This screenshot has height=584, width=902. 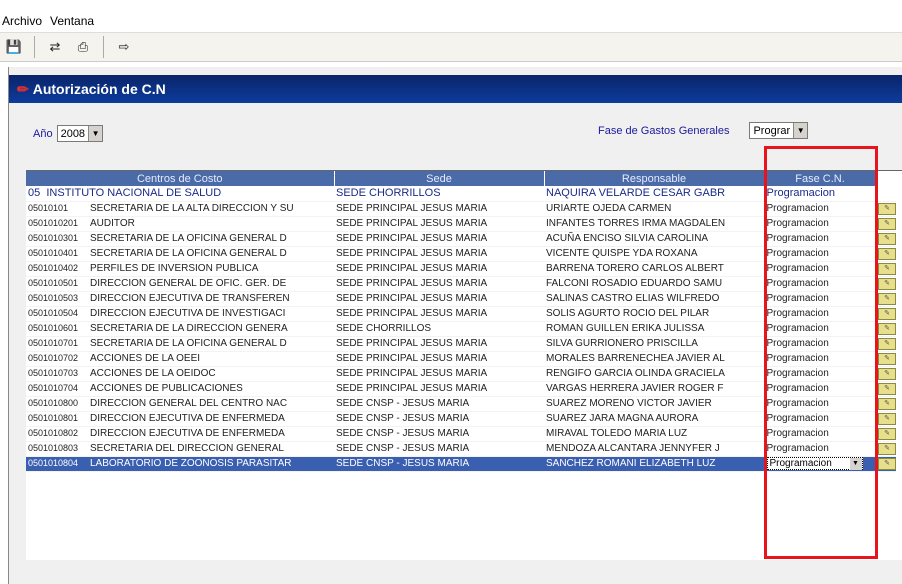 I want to click on responsable-cell: SANCHEZ ROMANI ELIZABETH LUZ, so click(x=654, y=464).